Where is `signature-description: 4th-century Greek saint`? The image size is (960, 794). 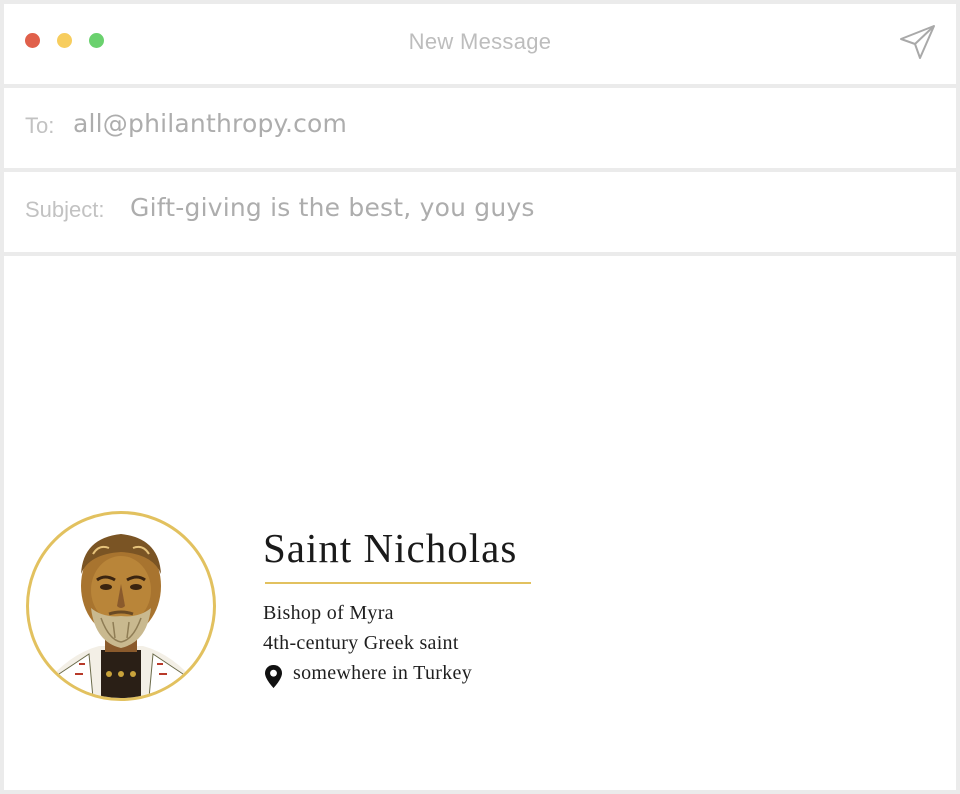
signature-description: 4th-century Greek saint is located at coordinates (361, 643).